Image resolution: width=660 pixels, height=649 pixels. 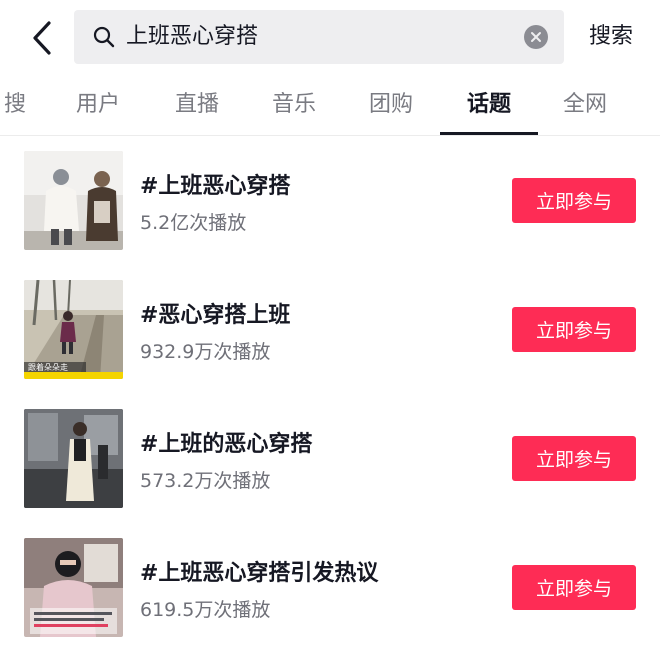 What do you see at coordinates (391, 106) in the screenshot?
I see `tab-group-buy: 团购` at bounding box center [391, 106].